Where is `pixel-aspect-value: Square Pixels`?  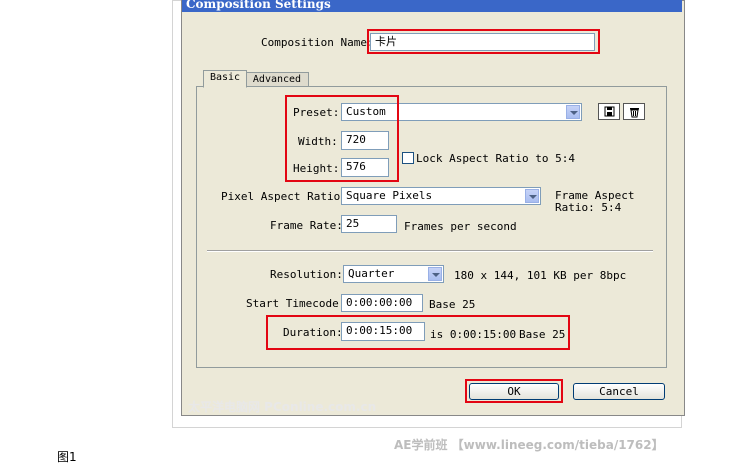 pixel-aspect-value: Square Pixels is located at coordinates (389, 195).